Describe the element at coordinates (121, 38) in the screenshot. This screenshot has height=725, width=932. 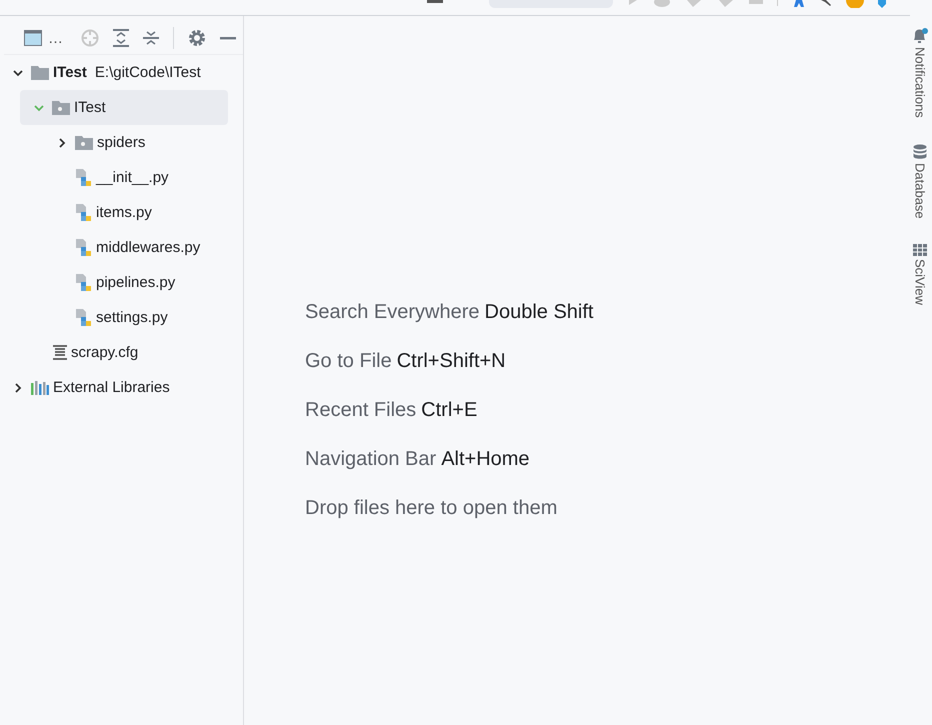
I see `expand-all-icon` at that location.